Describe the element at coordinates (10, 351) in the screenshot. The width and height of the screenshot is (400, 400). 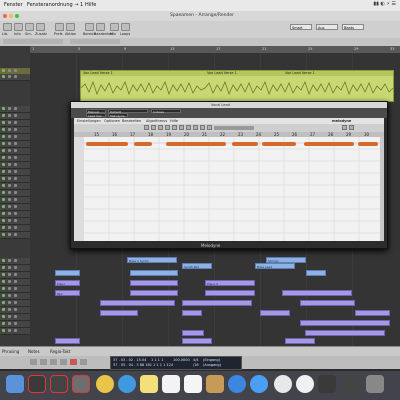
I see `bottom-label: Phrasing` at that location.